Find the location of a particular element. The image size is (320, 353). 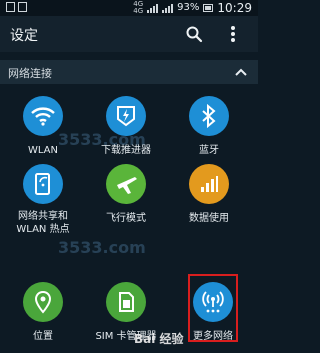

watermark: 3533.com is located at coordinates (102, 247).